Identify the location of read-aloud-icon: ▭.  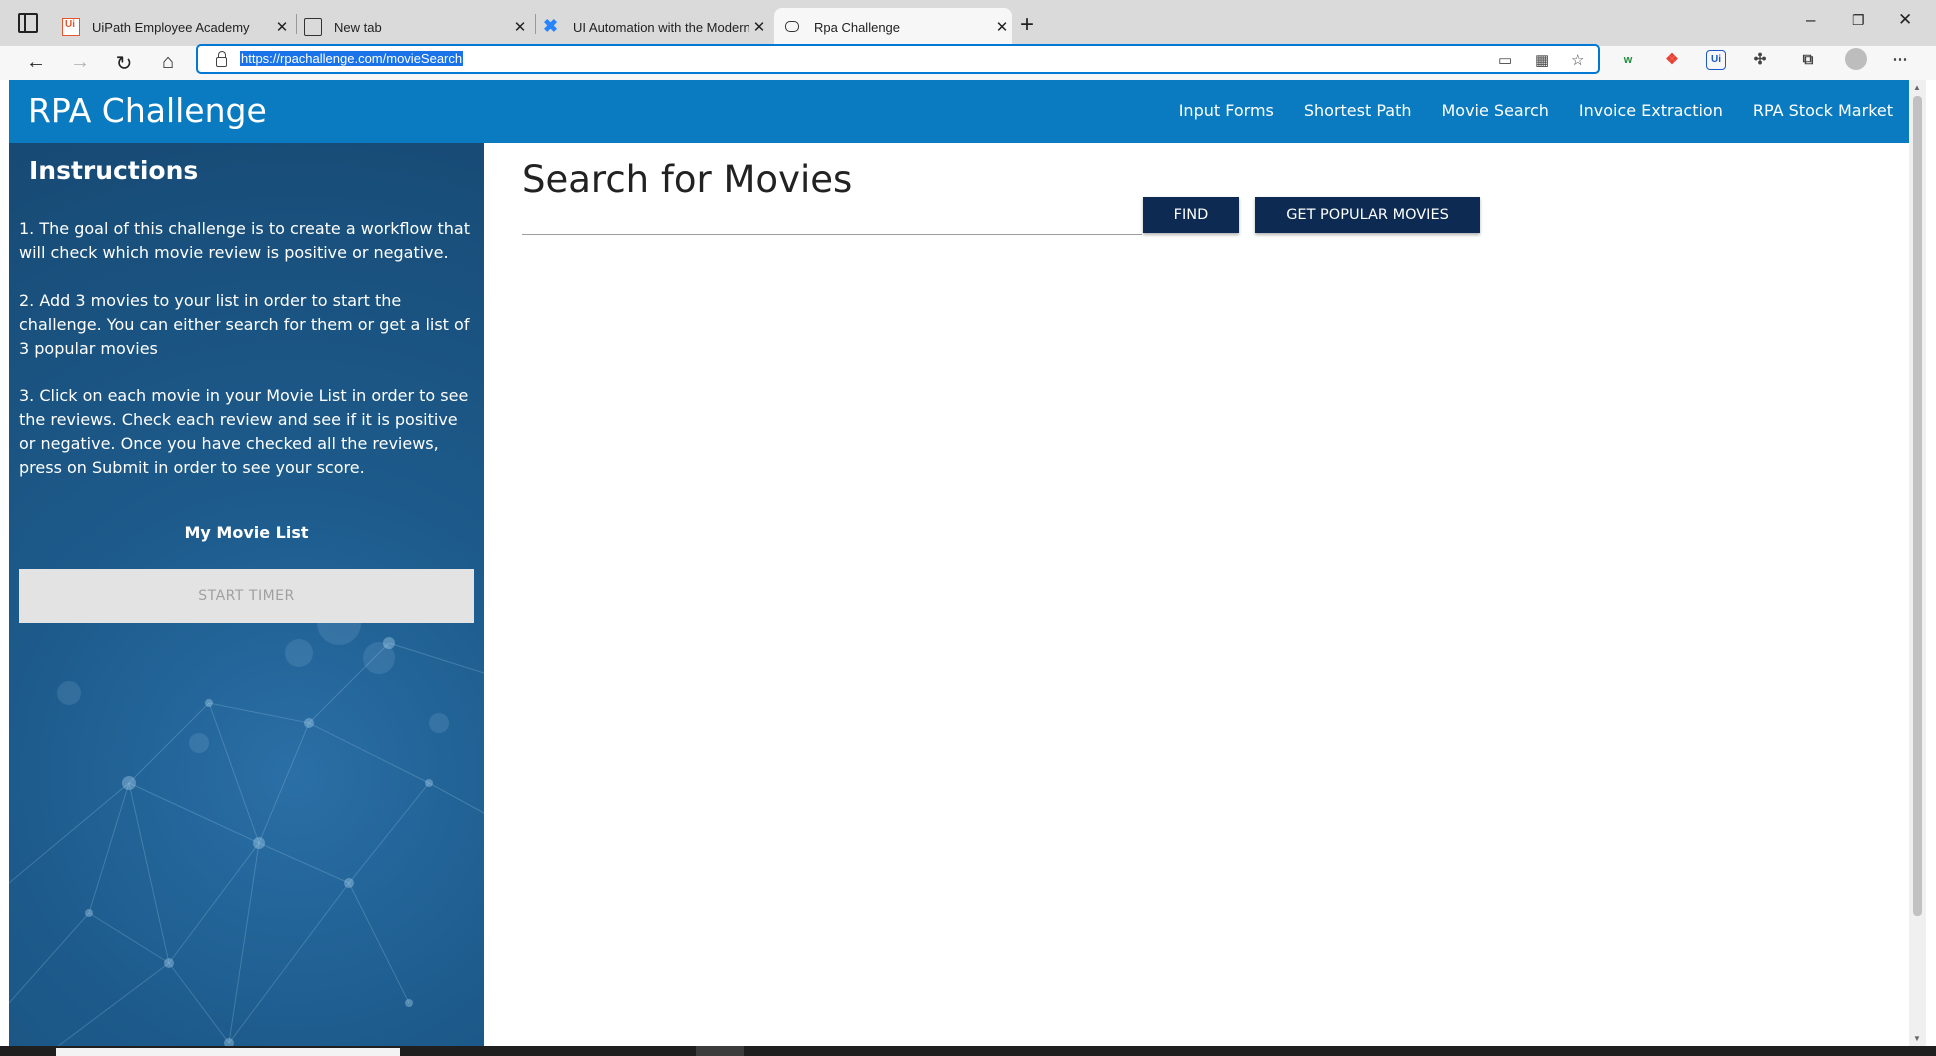
(1505, 60).